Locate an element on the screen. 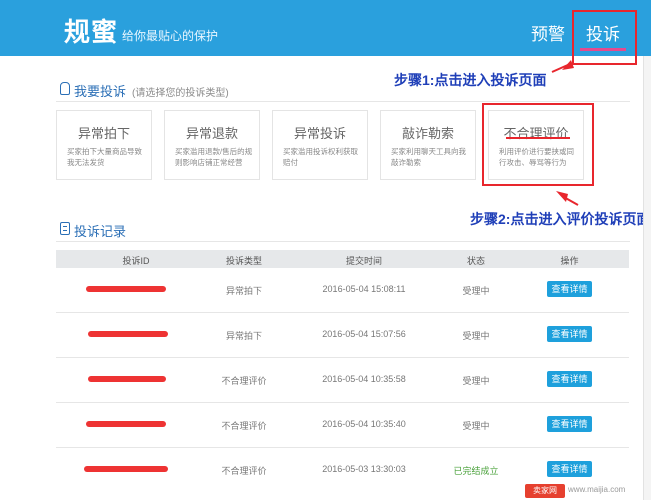 This screenshot has height=500, width=651. table-row: 异常拍下 2016-05-04 15:07:56 受理中 查看详情 is located at coordinates (342, 335).